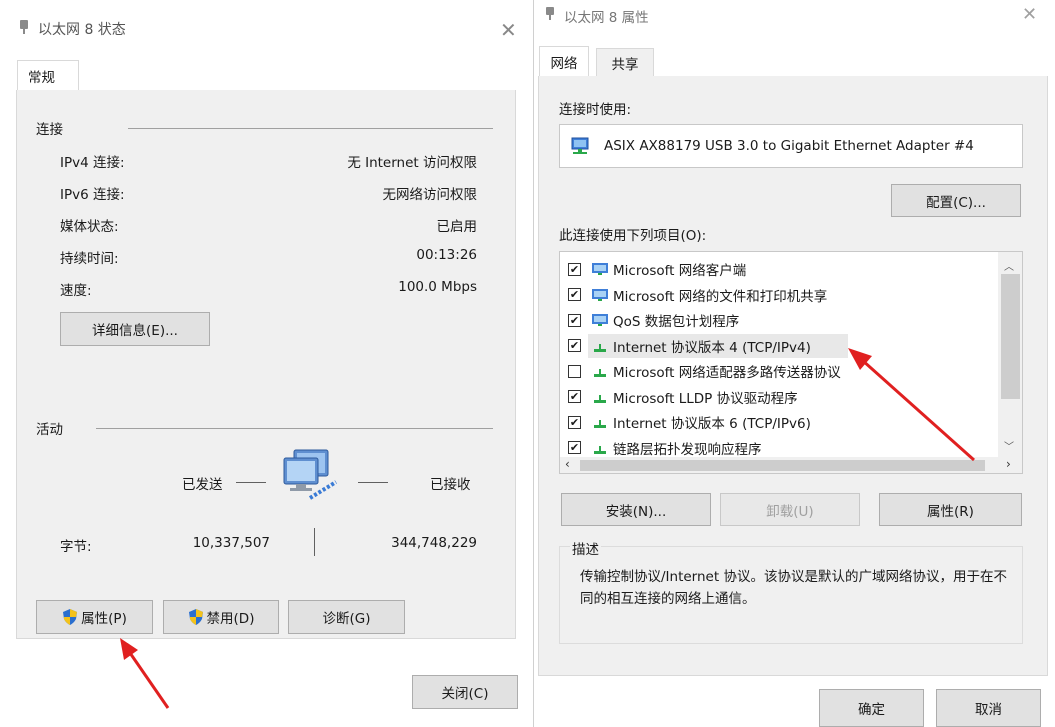 The width and height of the screenshot is (1055, 727). I want to click on arrow-to-properties-button, so click(145, 673).